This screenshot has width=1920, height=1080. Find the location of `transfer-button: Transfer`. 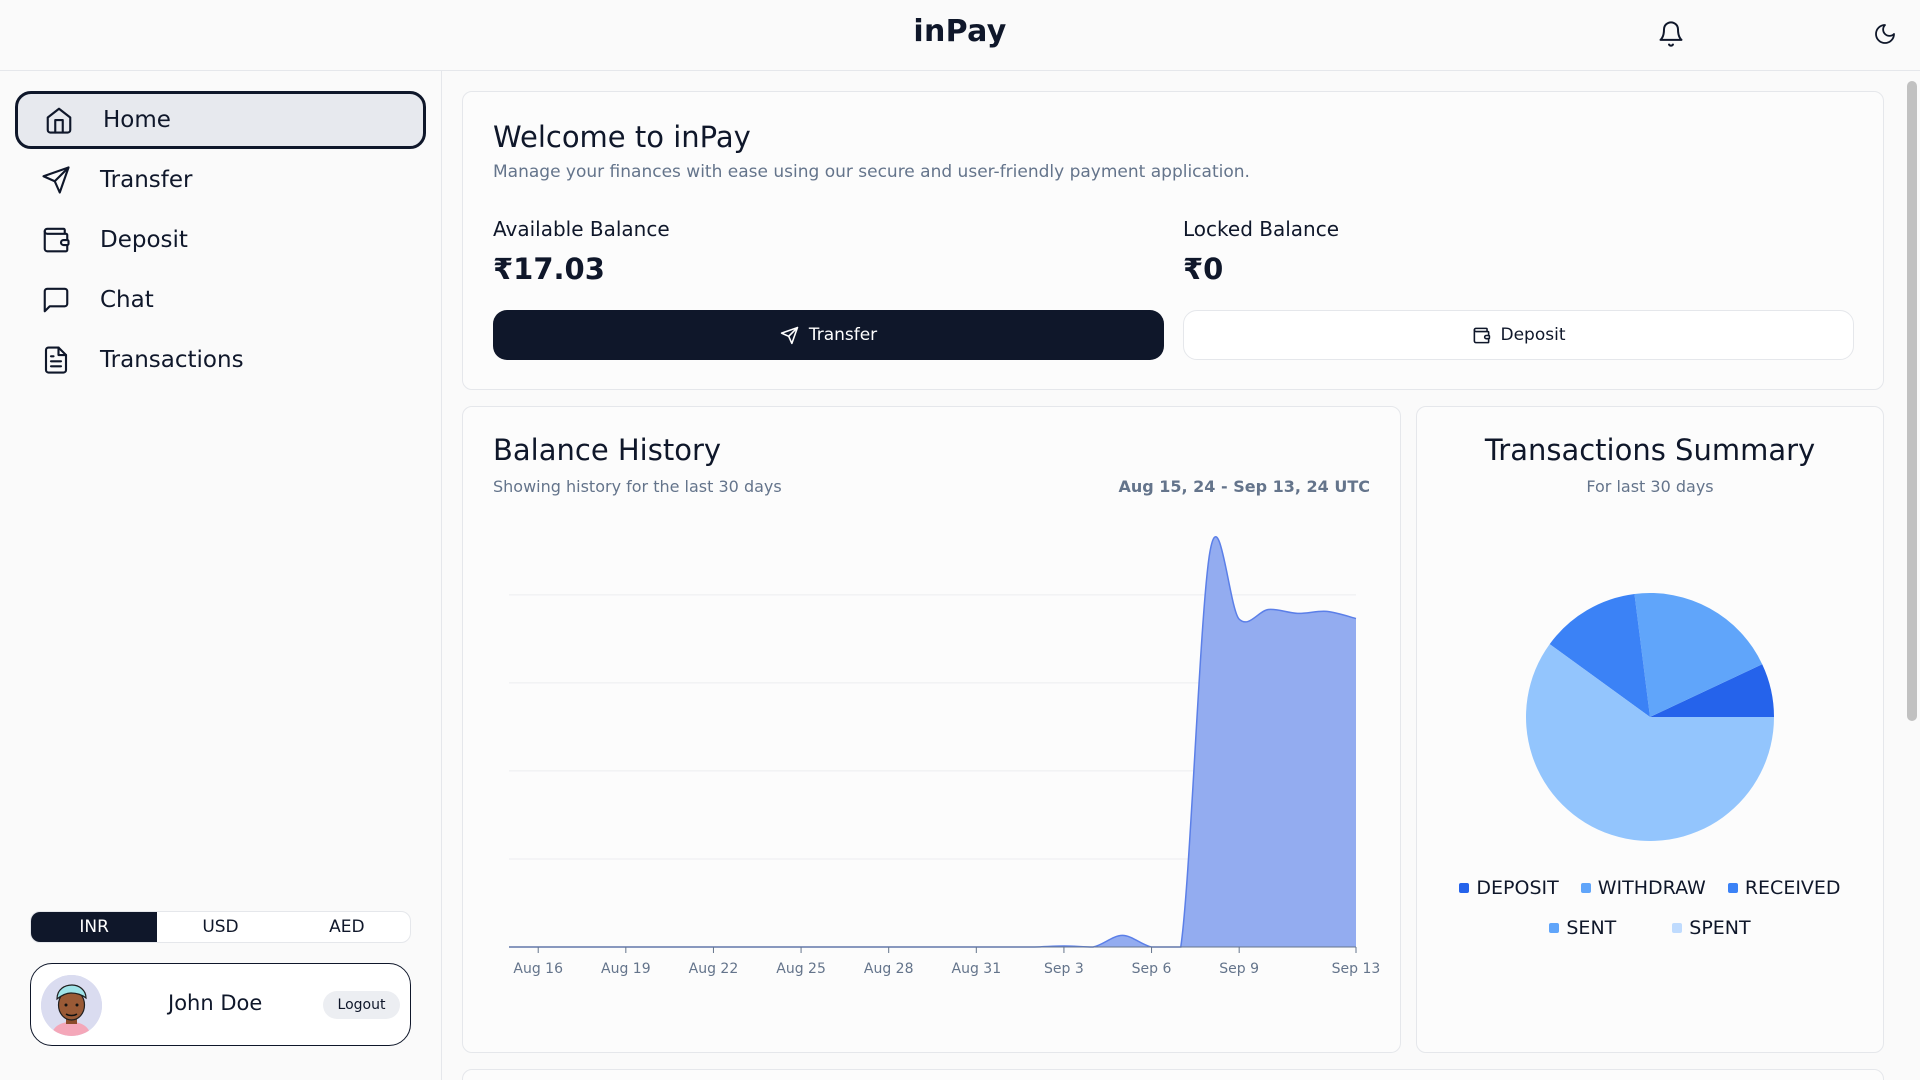

transfer-button: Transfer is located at coordinates (828, 335).